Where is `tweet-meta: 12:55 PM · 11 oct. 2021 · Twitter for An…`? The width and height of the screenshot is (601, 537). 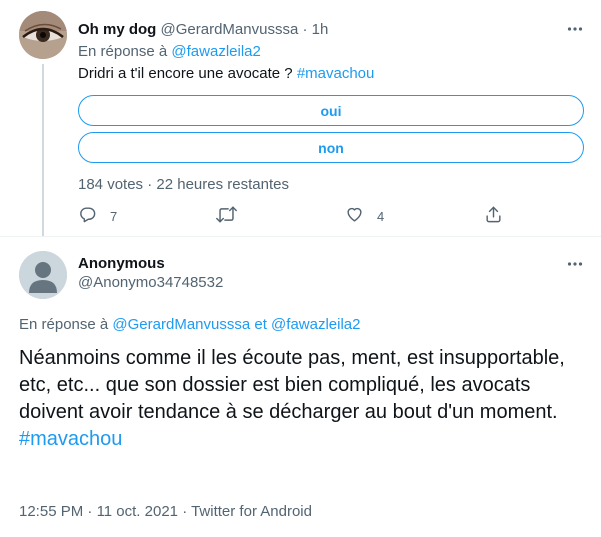 tweet-meta: 12:55 PM · 11 oct. 2021 · Twitter for An… is located at coordinates (165, 512).